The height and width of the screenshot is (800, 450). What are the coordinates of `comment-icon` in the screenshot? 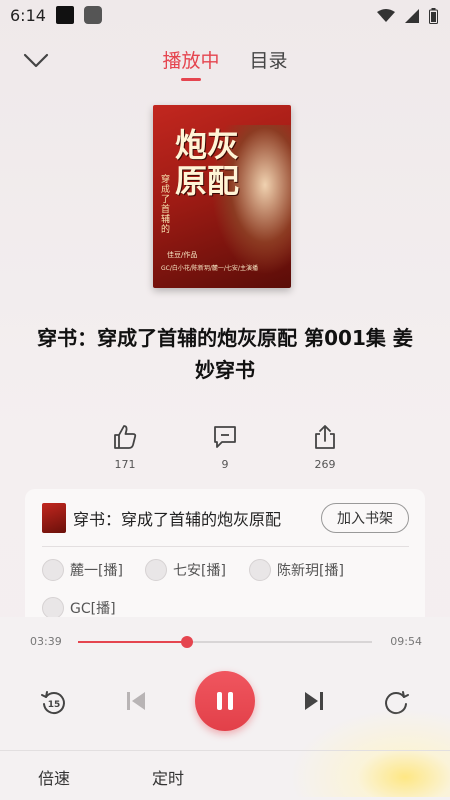 It's located at (225, 437).